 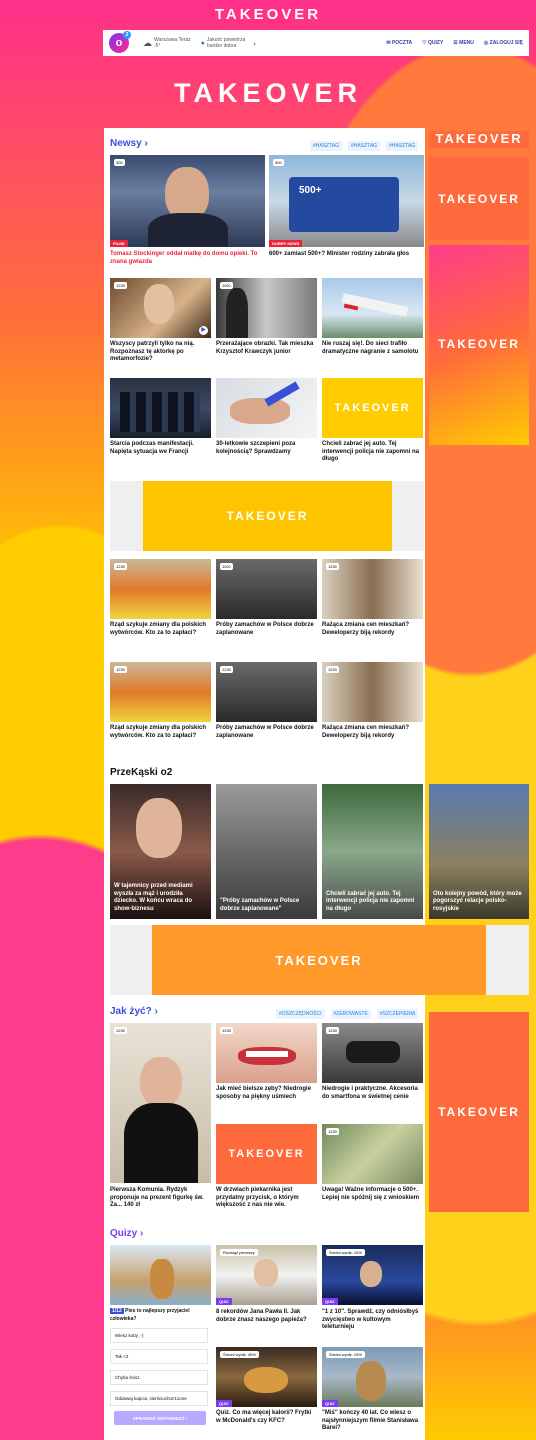 I want to click on nav-menu: ☰ MENU, so click(x=463, y=43).